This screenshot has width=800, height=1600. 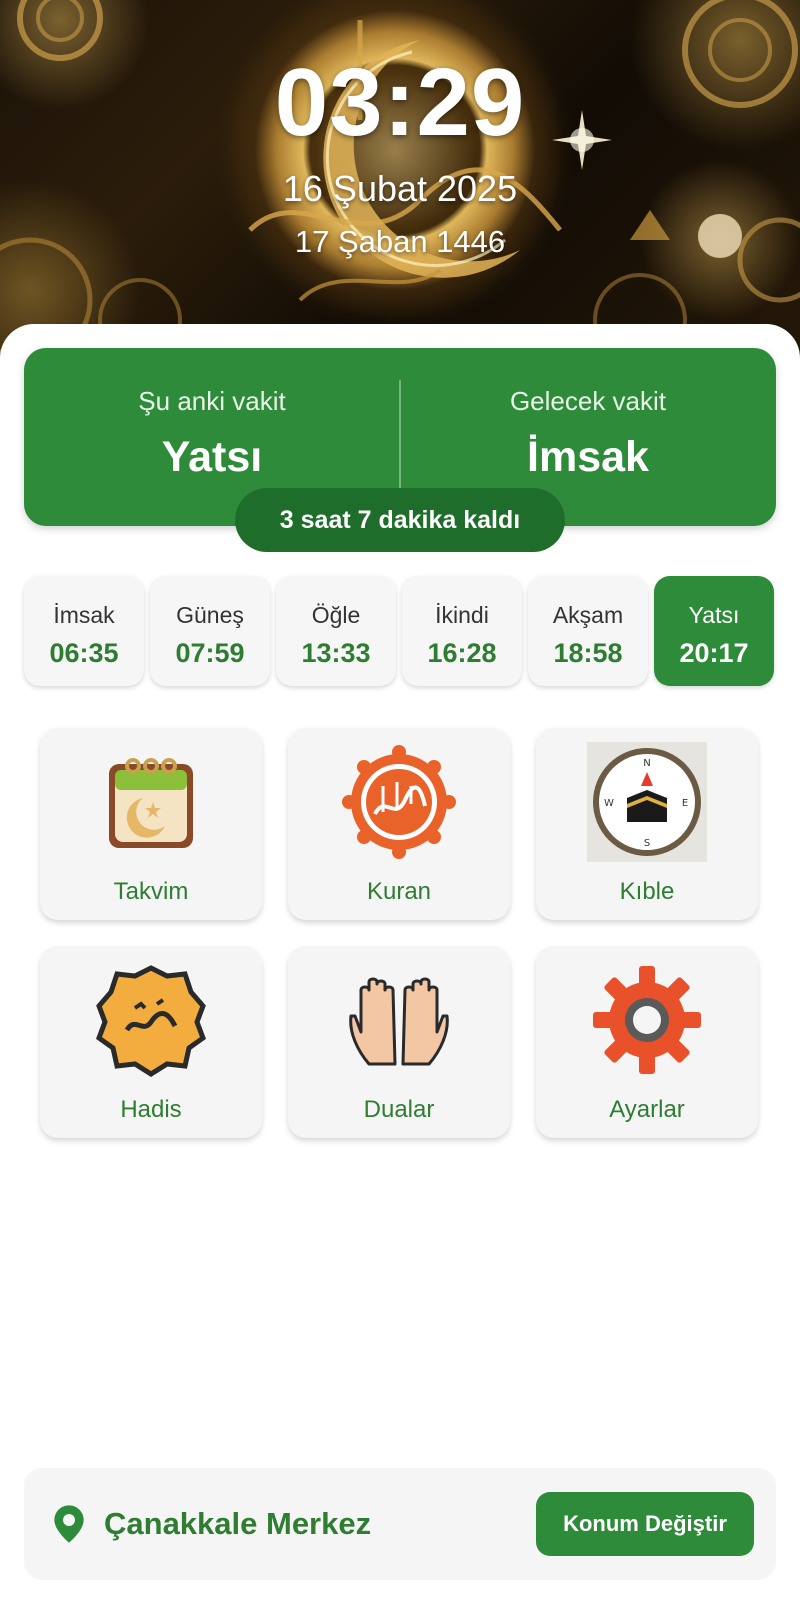 I want to click on tile-takvim: Takvim, so click(x=151, y=824).